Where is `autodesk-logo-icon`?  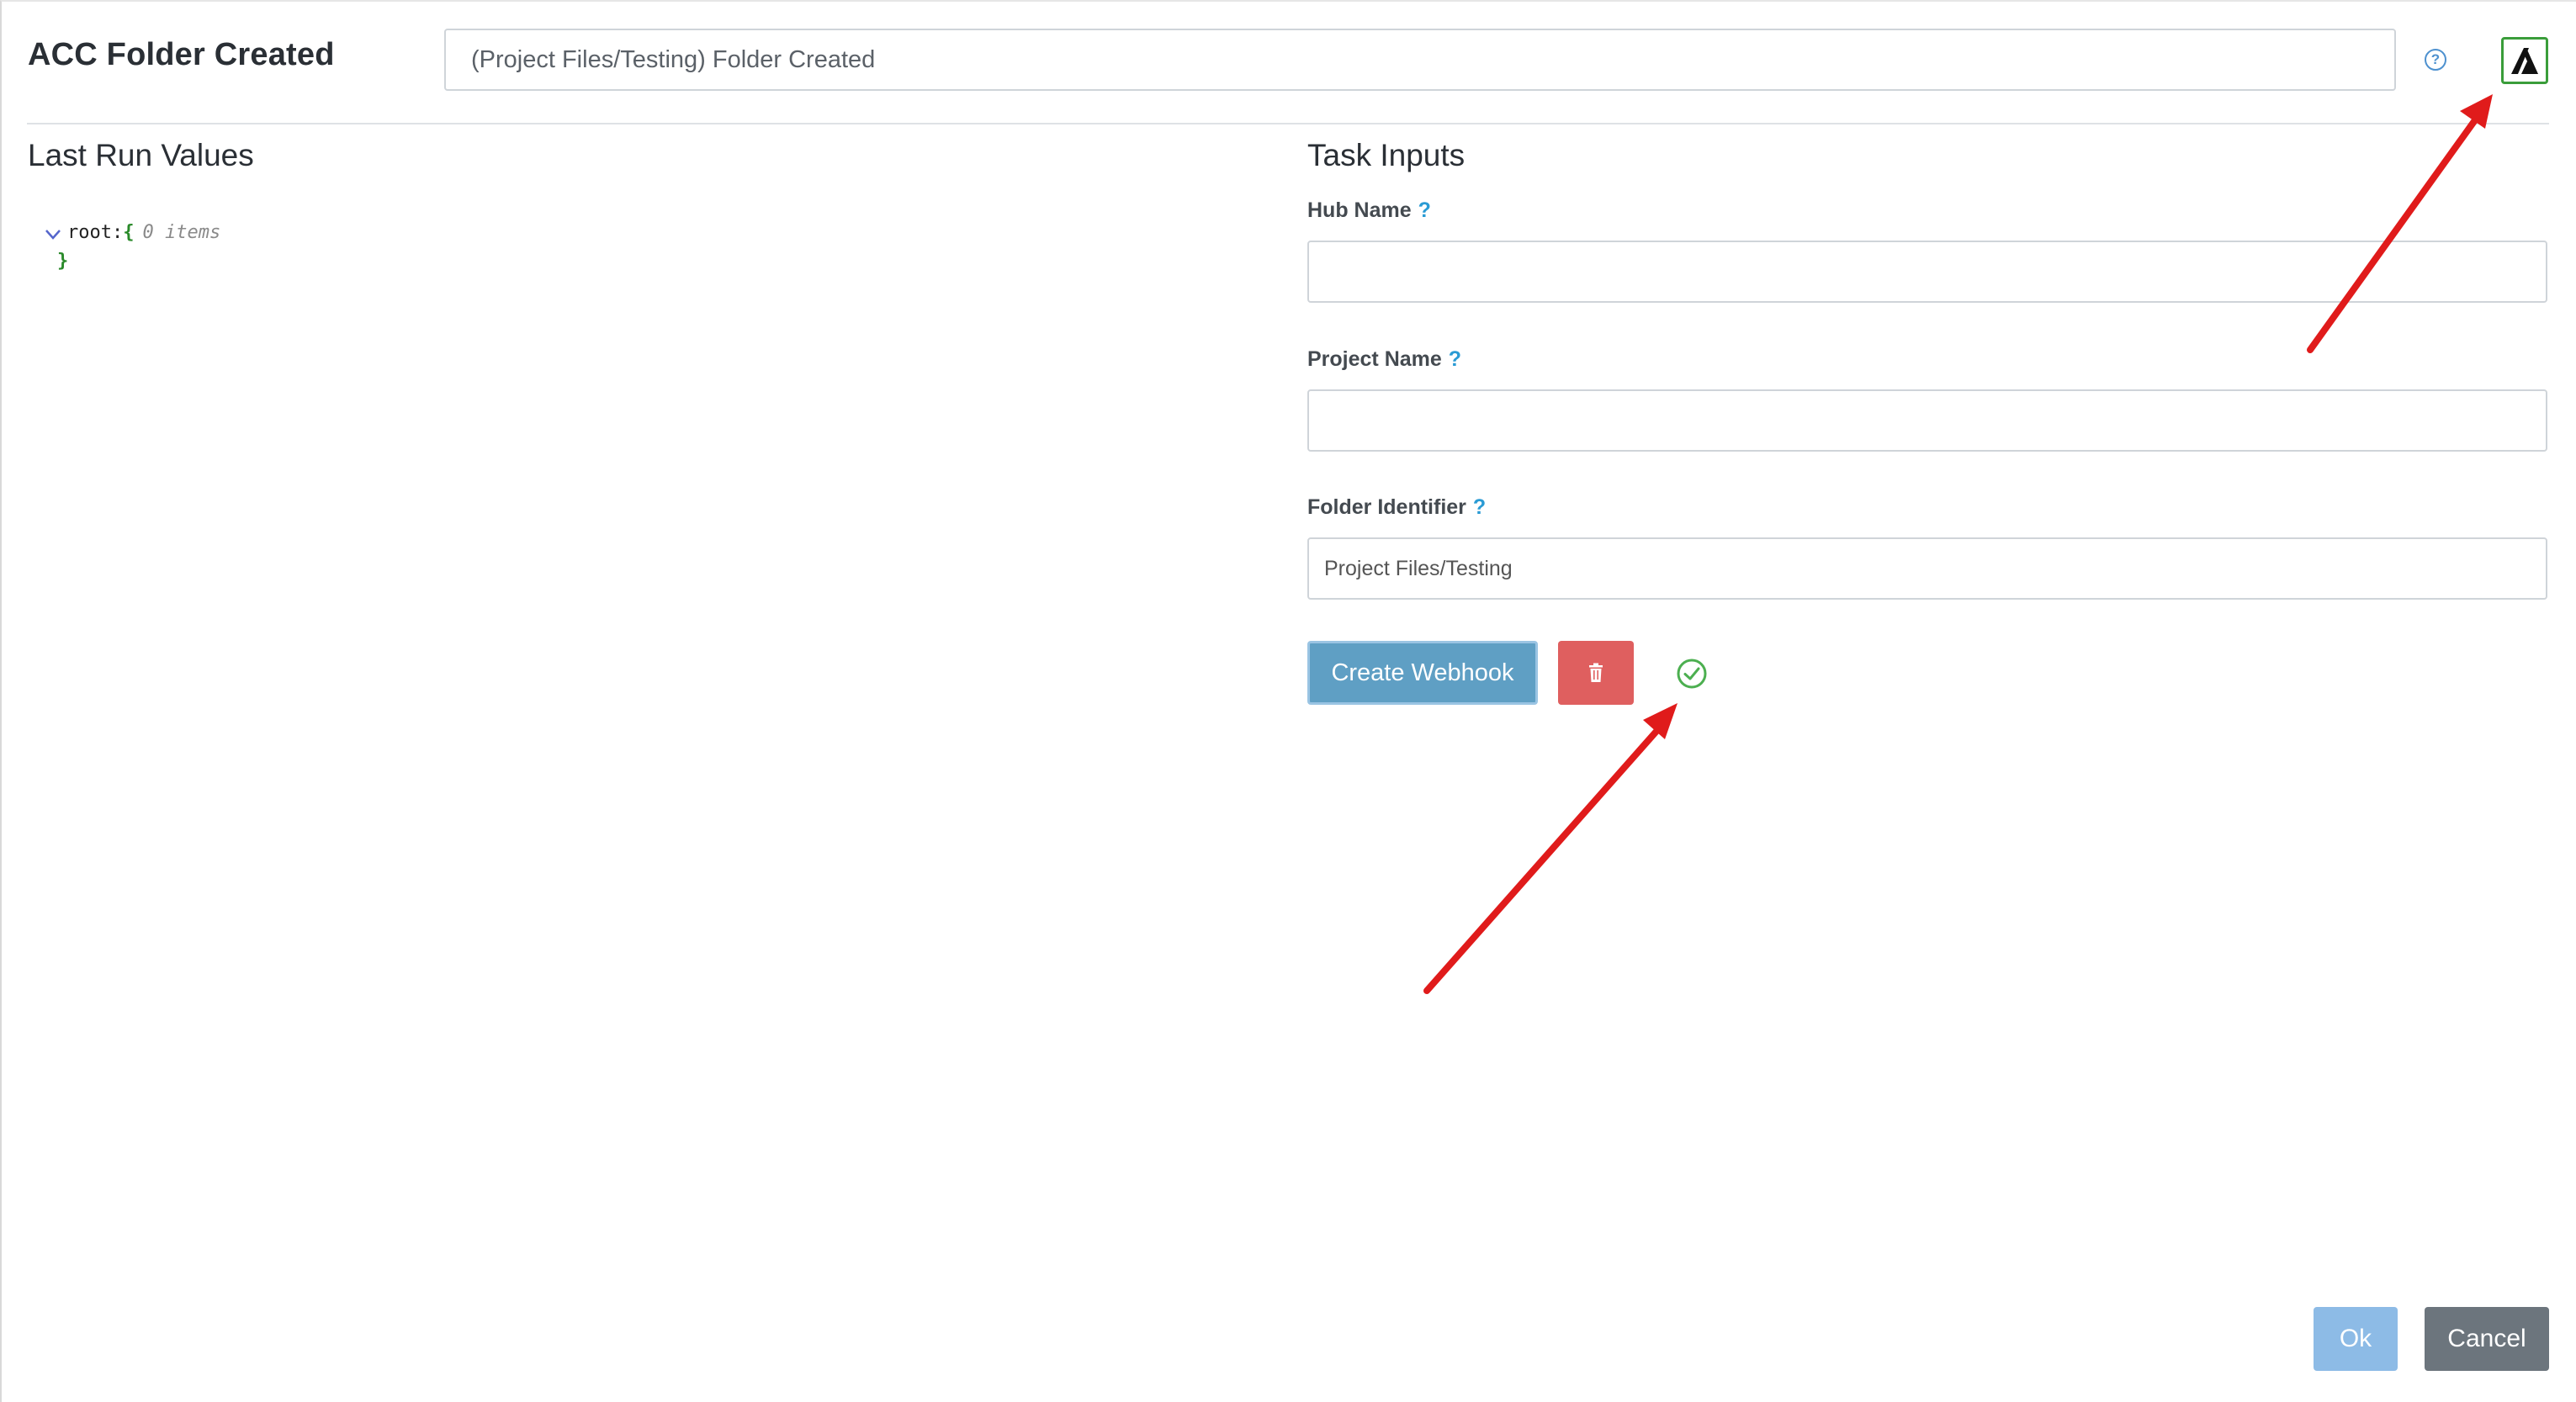
autodesk-logo-icon is located at coordinates (2524, 60).